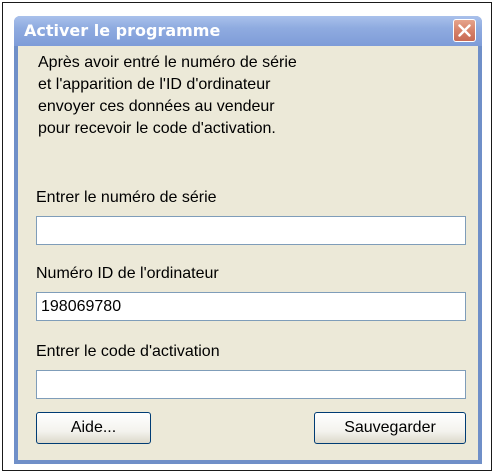 The height and width of the screenshot is (475, 496). I want to click on save-button: Sauvegarder, so click(390, 428).